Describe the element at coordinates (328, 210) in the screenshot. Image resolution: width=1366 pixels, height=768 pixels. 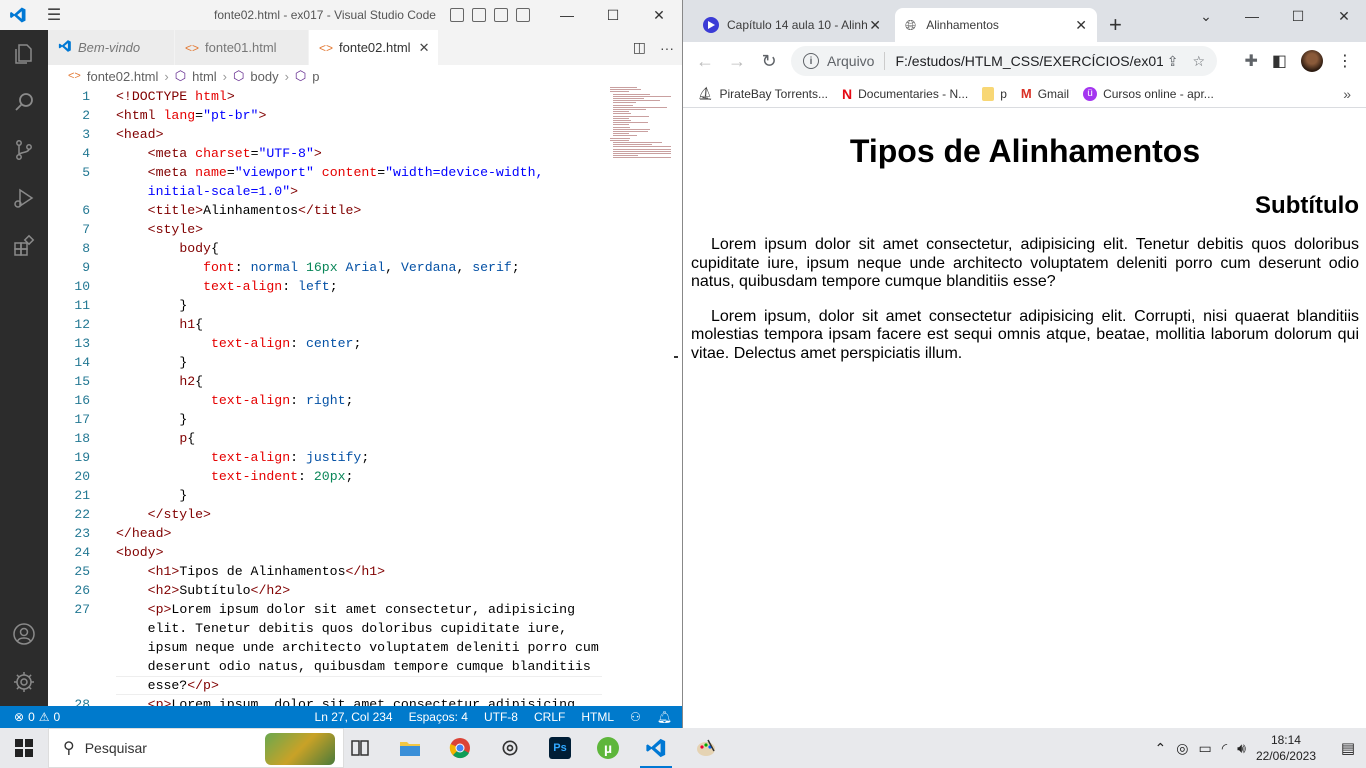
I see `code-line: 6 <title>Alinhamentos</title>` at that location.